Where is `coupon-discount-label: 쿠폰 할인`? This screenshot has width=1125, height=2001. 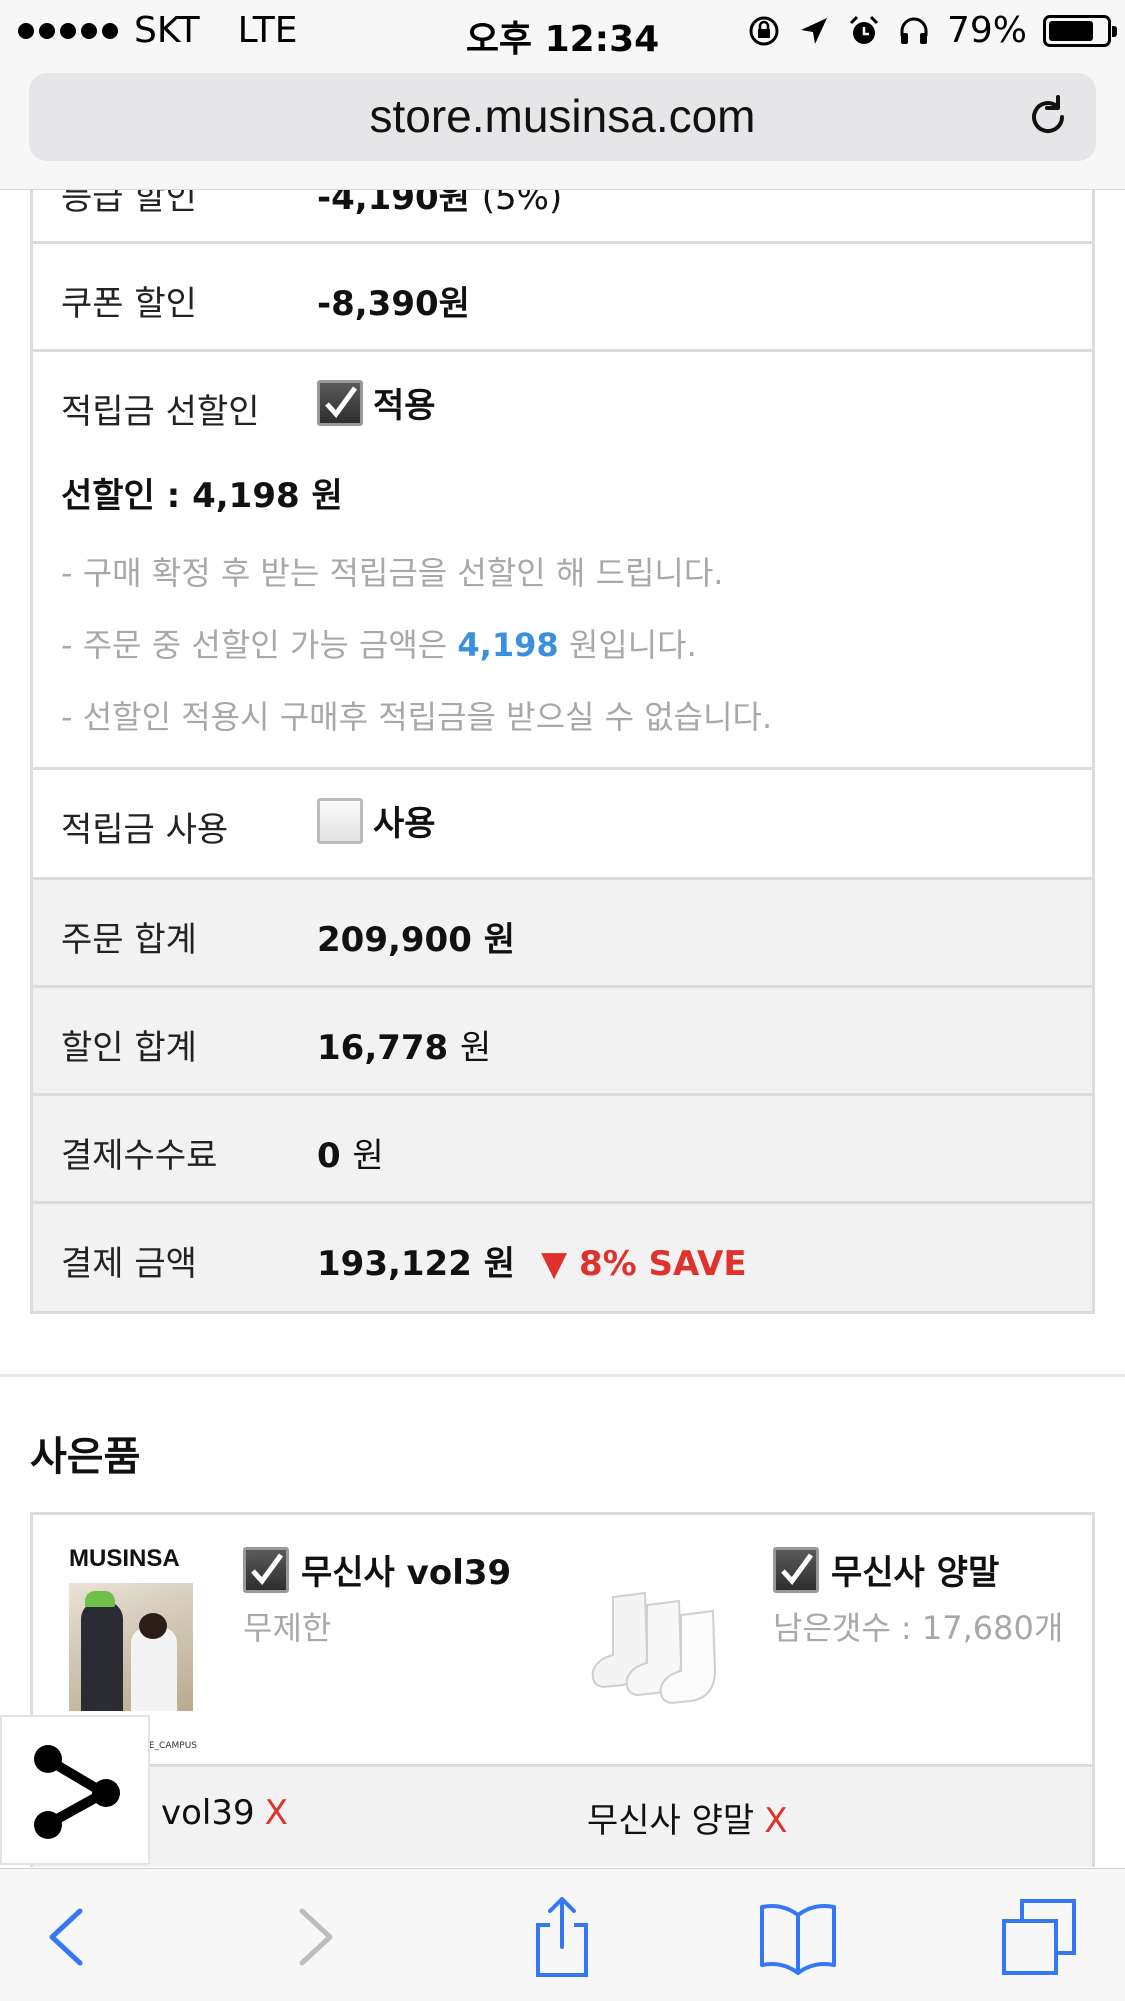
coupon-discount-label: 쿠폰 할인 is located at coordinates (129, 304).